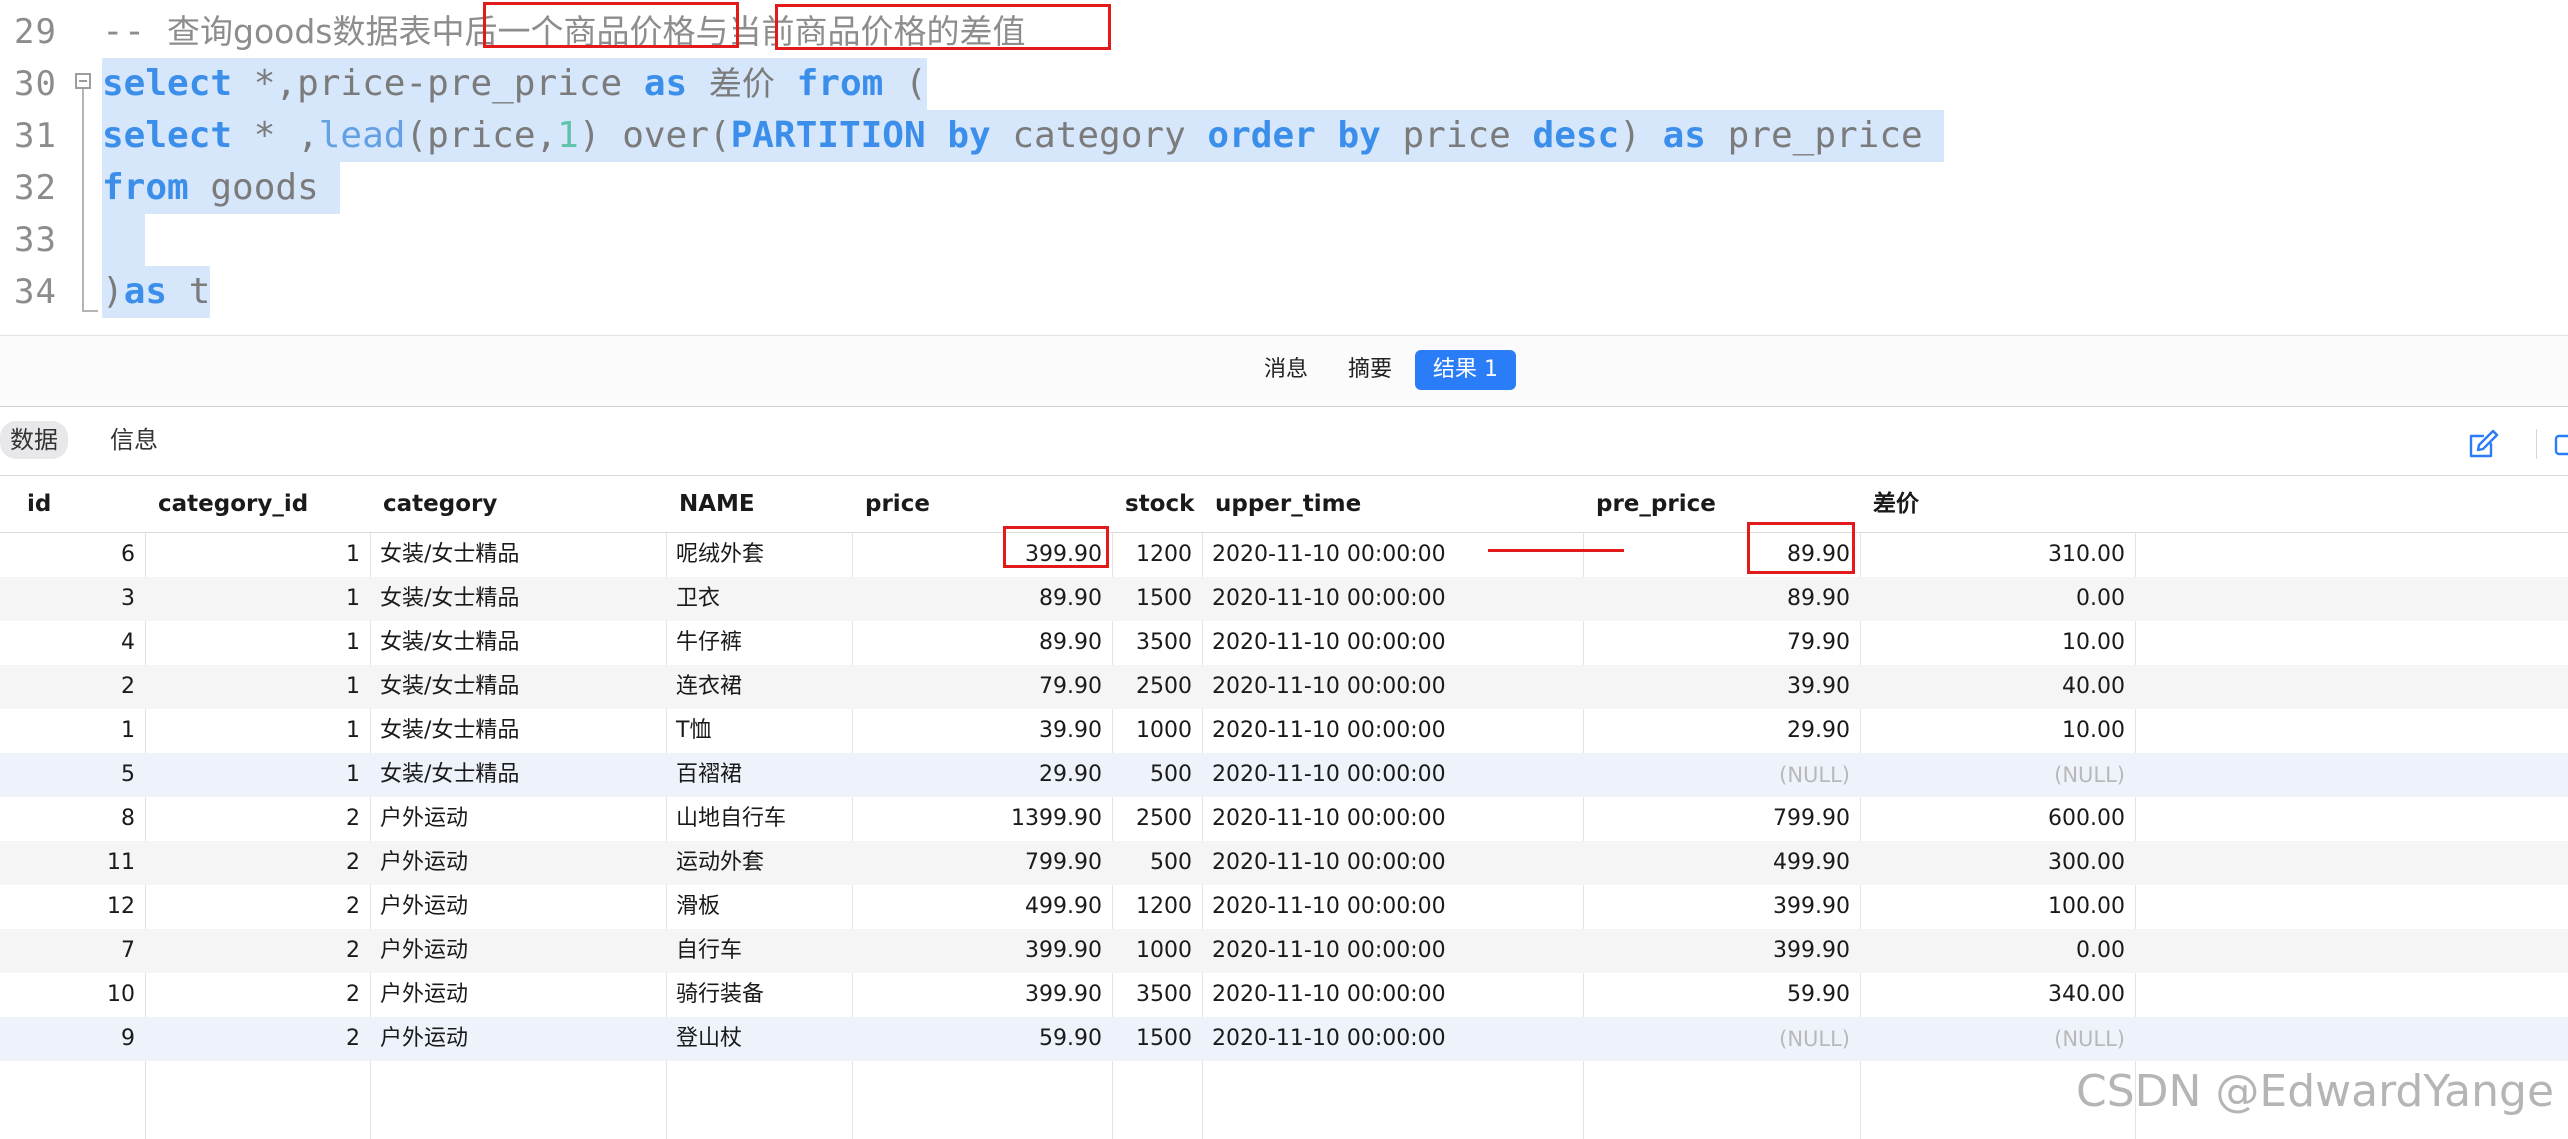 This screenshot has height=1139, width=2568. Describe the element at coordinates (79, 863) in the screenshot. I see `table-cell: 11` at that location.